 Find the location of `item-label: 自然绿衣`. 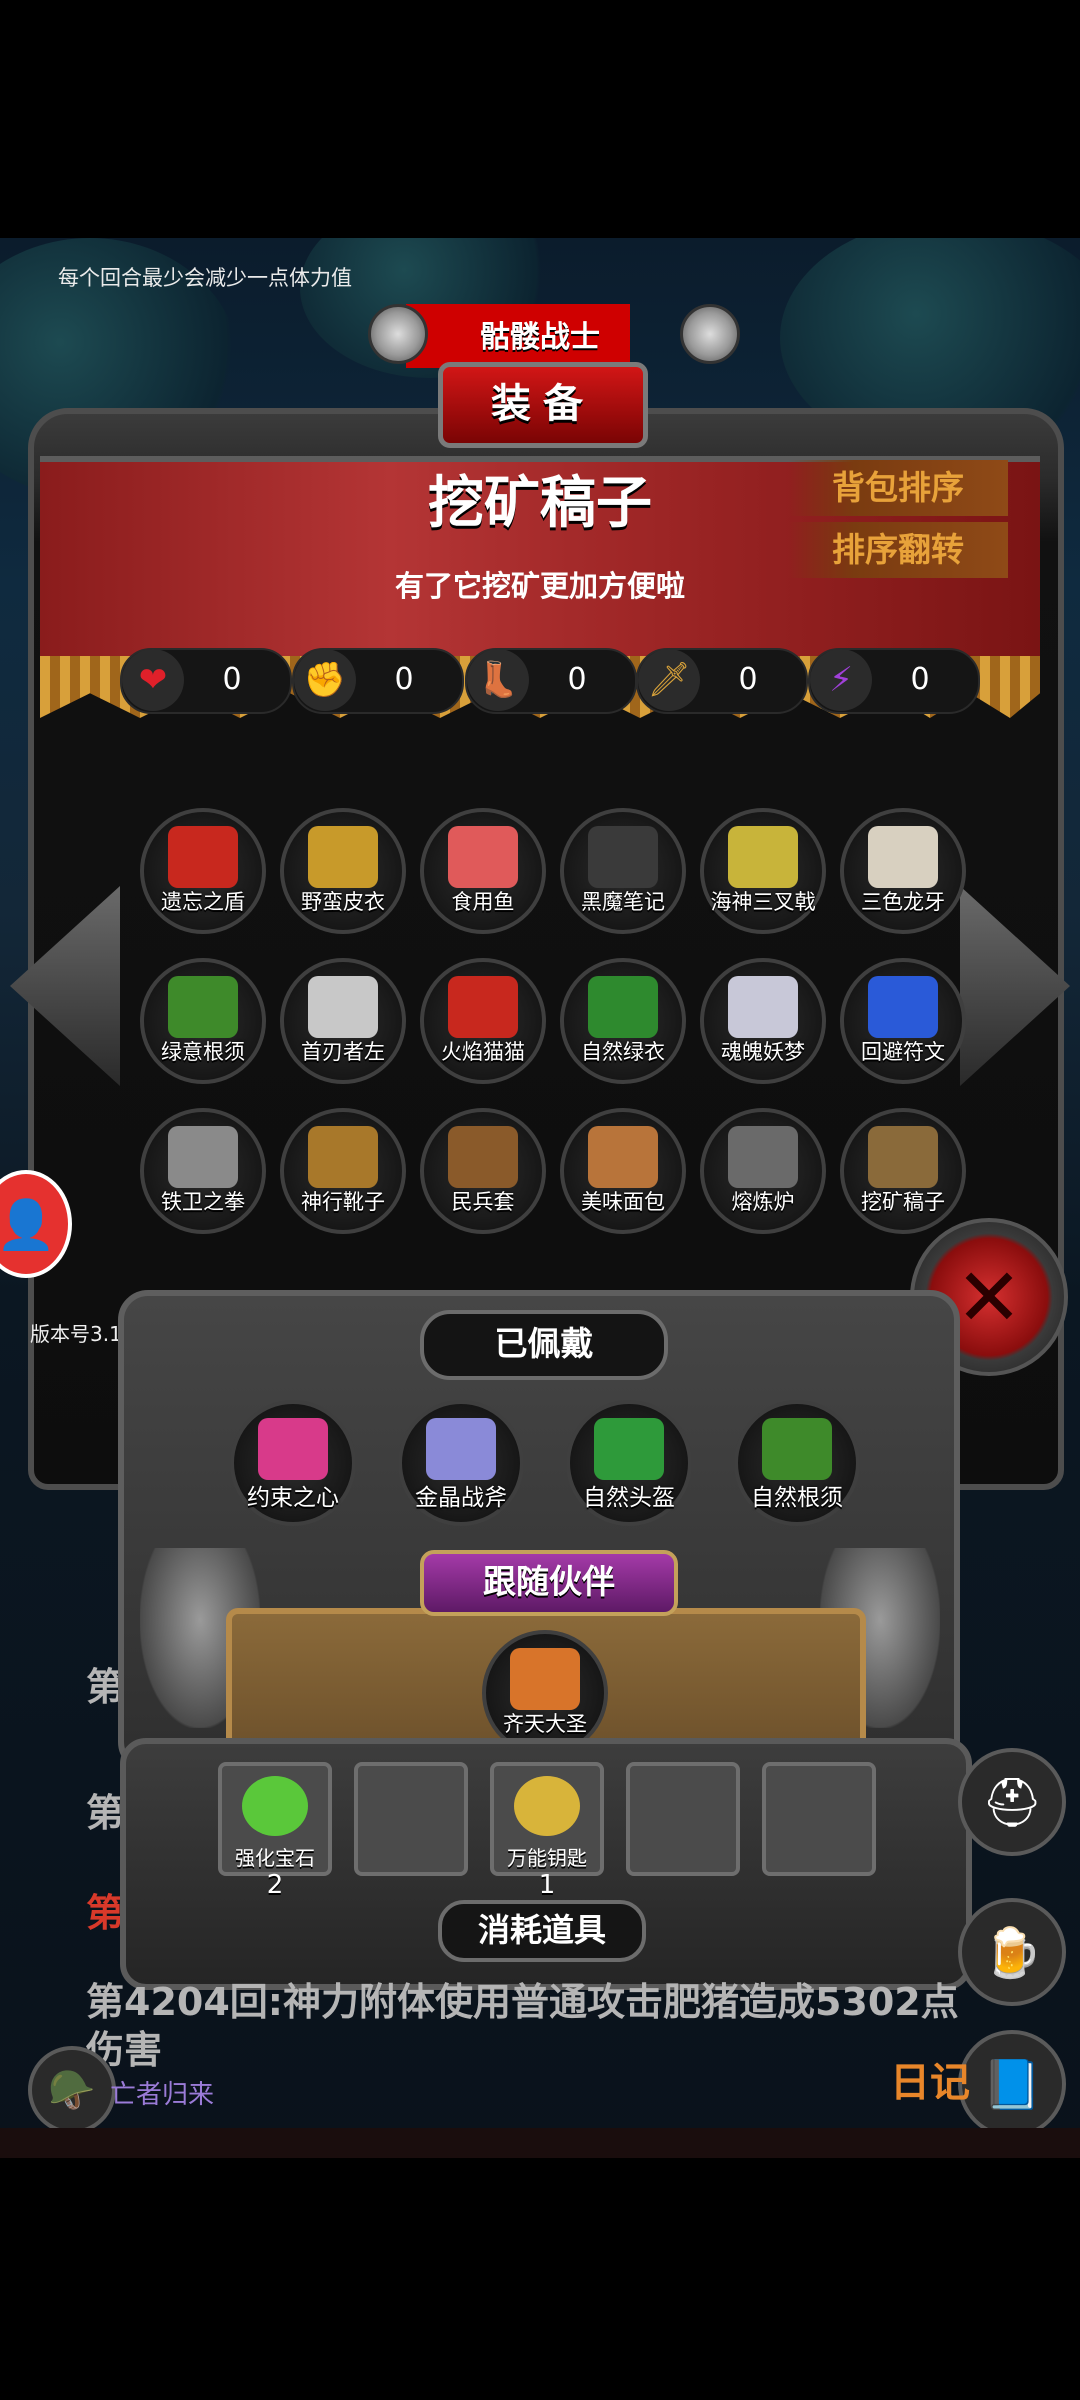

item-label: 自然绿衣 is located at coordinates (623, 1052).